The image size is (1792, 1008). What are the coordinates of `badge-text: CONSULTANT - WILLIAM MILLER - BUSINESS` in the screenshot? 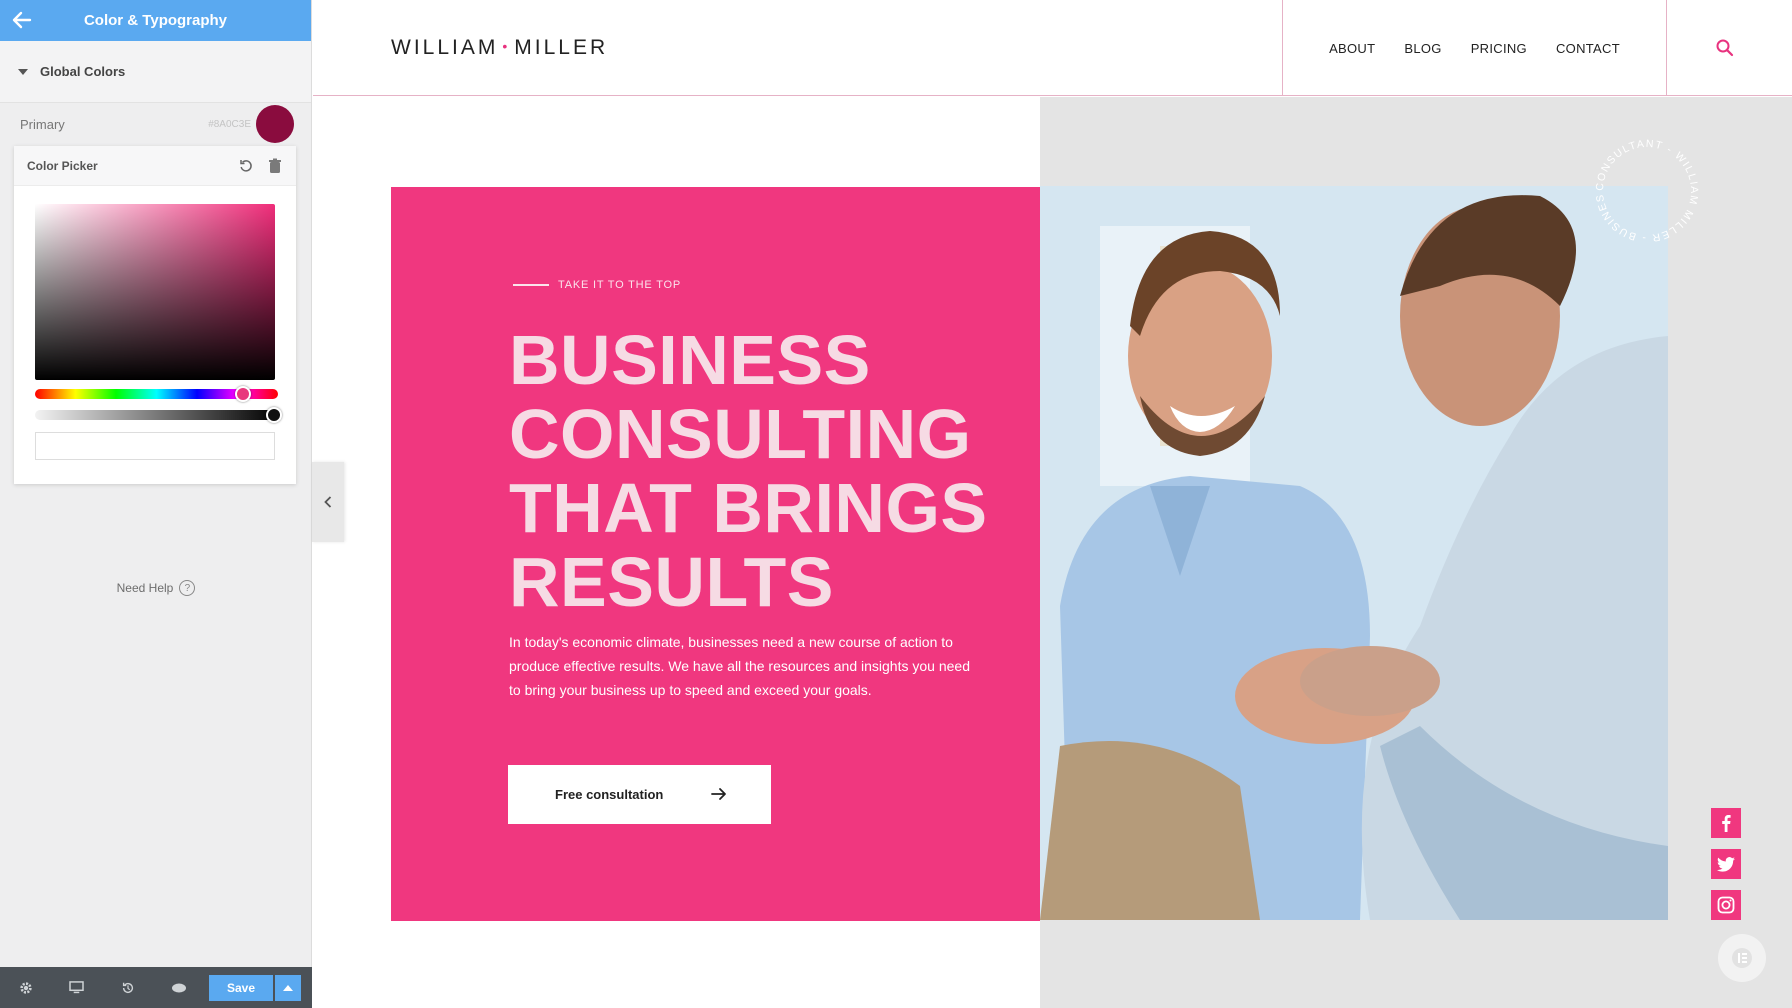 It's located at (1645, 190).